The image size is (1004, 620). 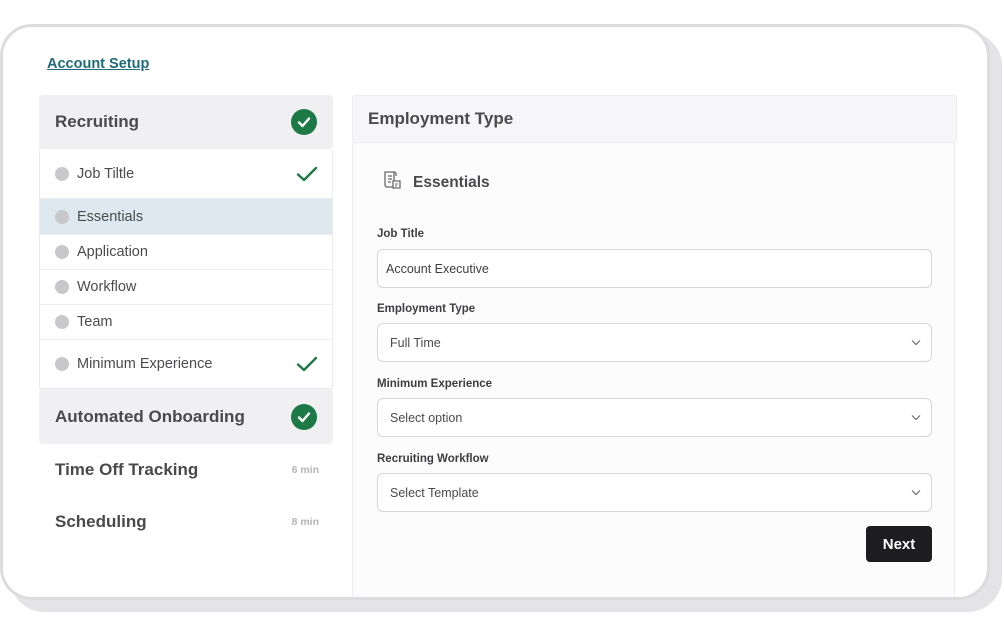 What do you see at coordinates (186, 122) in the screenshot?
I see `section-recruiting: Recruiting` at bounding box center [186, 122].